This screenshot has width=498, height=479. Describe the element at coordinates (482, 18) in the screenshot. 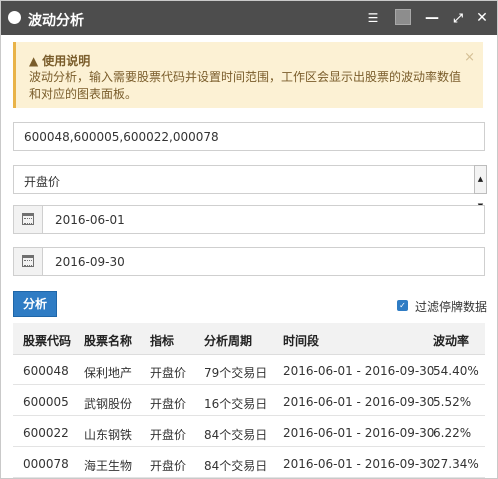

I see `close-icon: ✕` at that location.